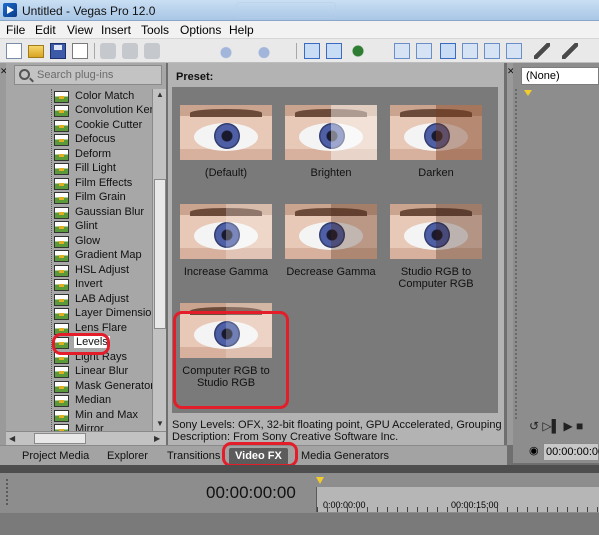 The height and width of the screenshot is (535, 599). I want to click on preview-combo: (None), so click(560, 76).